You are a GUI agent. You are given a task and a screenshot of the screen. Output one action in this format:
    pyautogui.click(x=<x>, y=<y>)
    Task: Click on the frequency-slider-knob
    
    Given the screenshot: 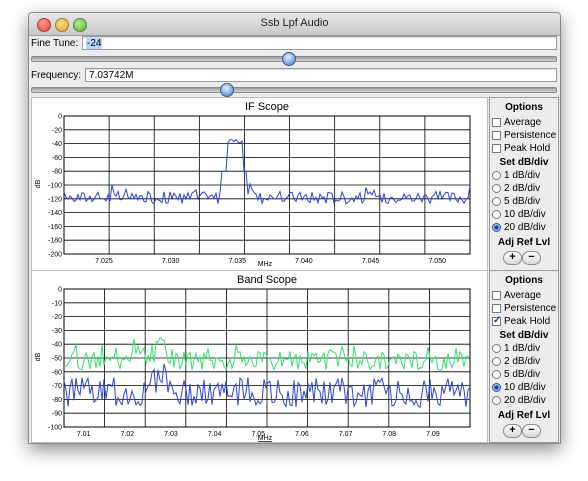 What is the action you would take?
    pyautogui.click(x=227, y=90)
    